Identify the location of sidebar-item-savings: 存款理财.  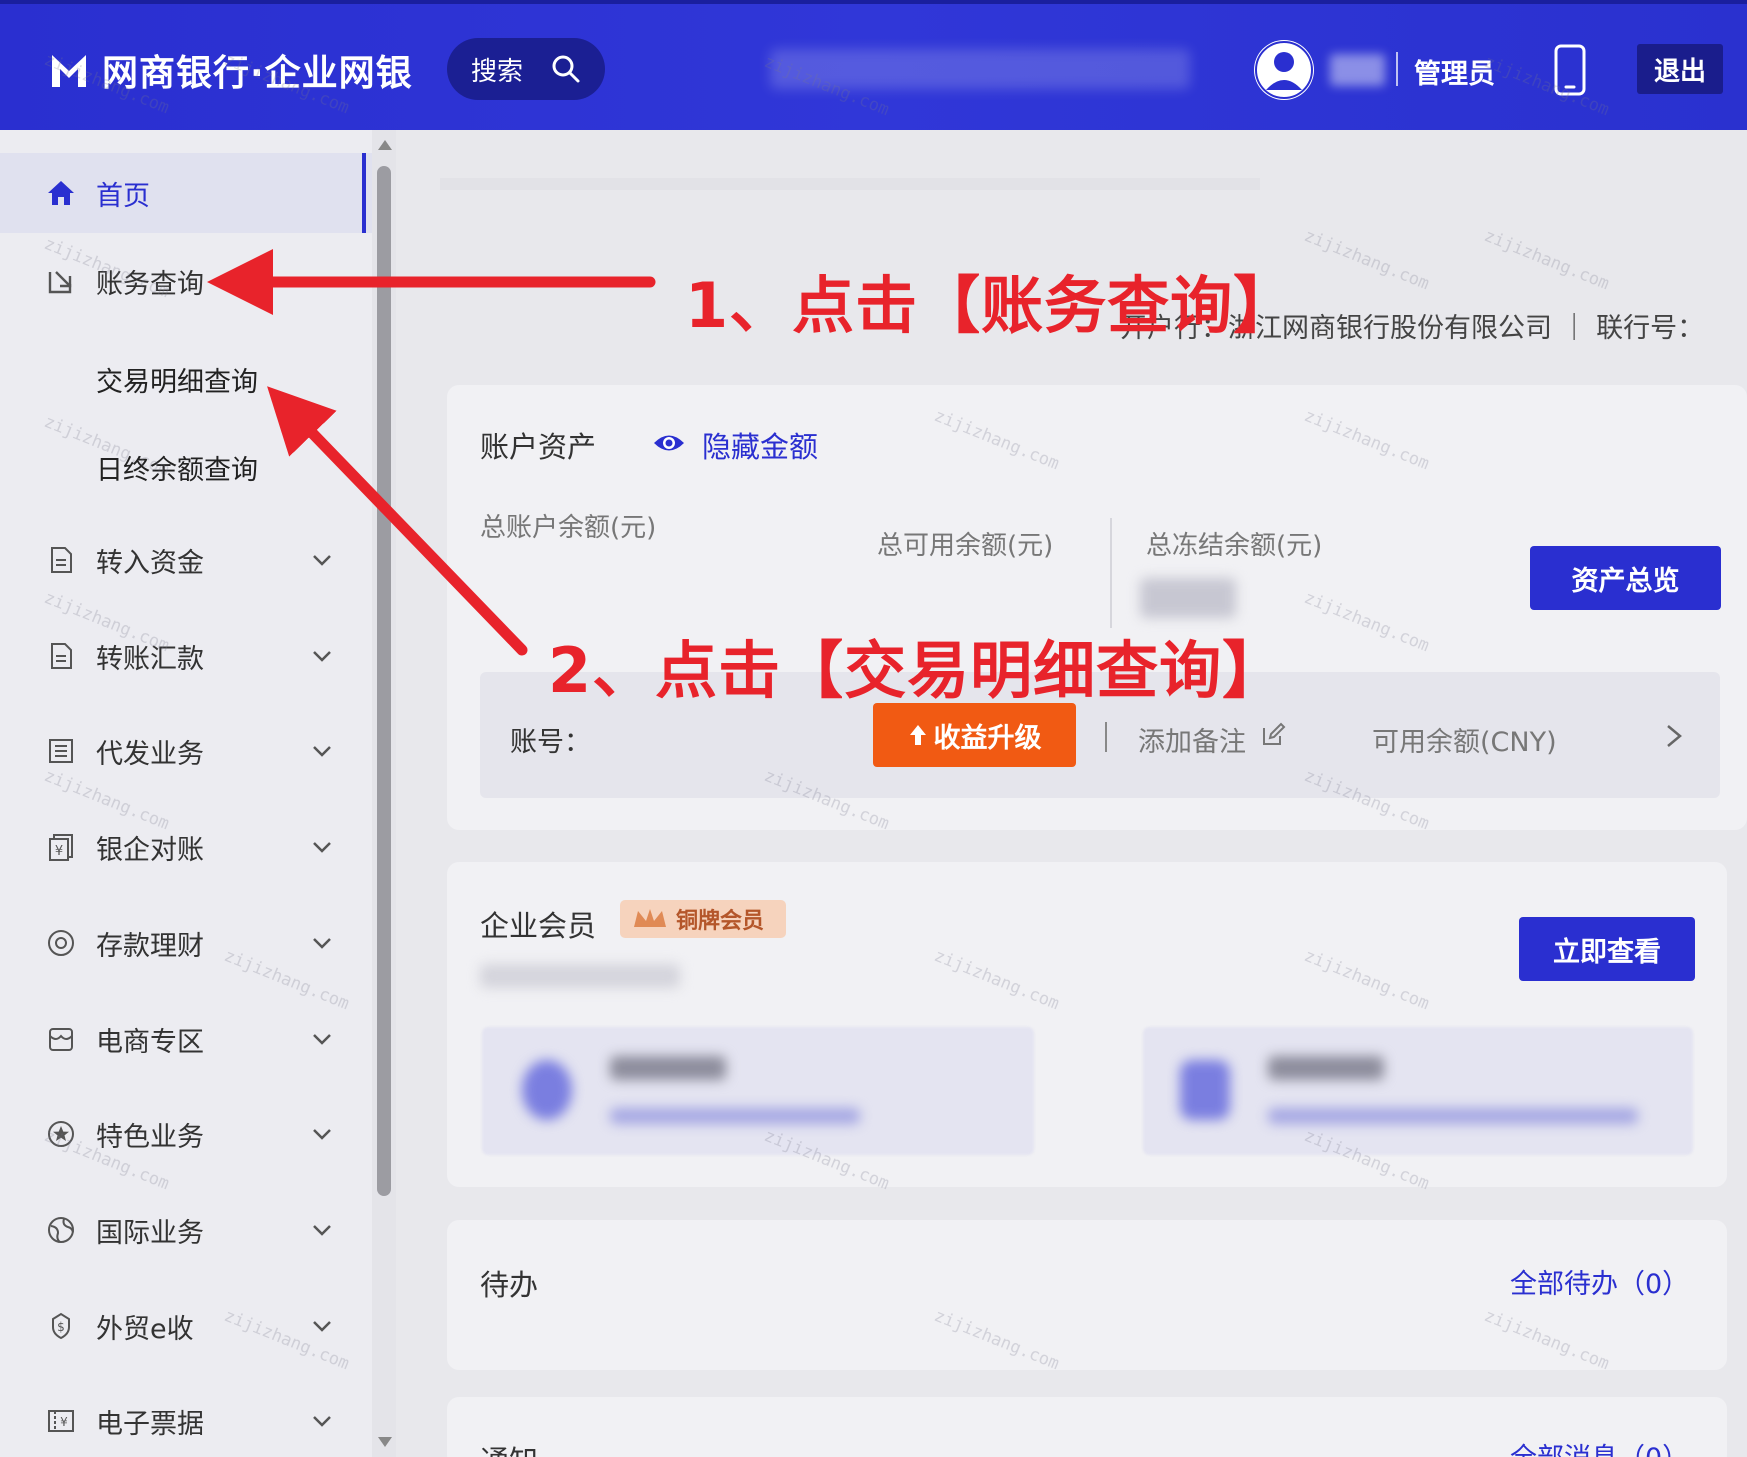
(186, 943).